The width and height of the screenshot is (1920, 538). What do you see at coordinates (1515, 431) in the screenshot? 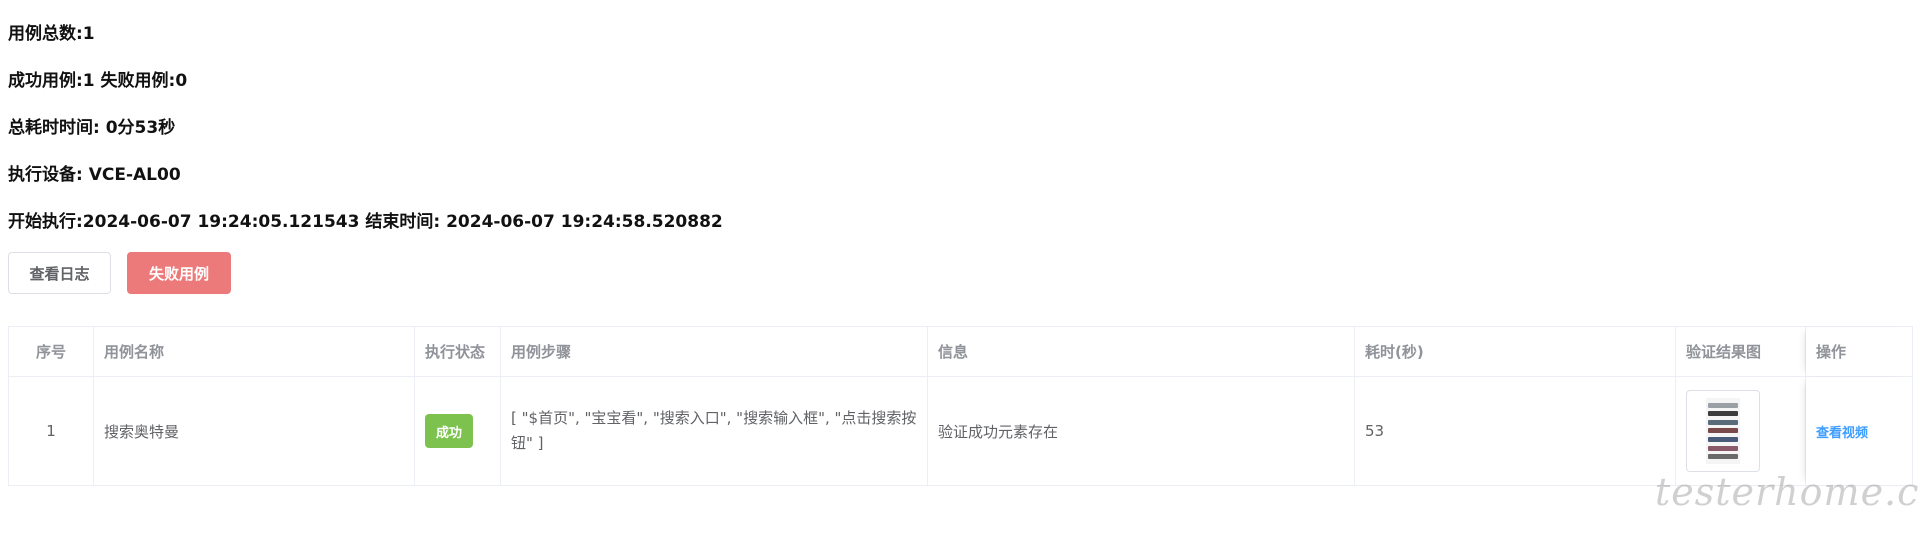
I see `row-duration: 53` at bounding box center [1515, 431].